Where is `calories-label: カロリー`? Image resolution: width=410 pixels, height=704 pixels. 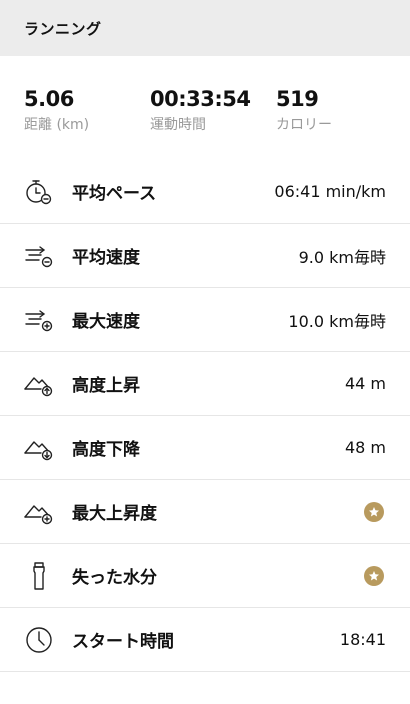 calories-label: カロリー is located at coordinates (304, 125).